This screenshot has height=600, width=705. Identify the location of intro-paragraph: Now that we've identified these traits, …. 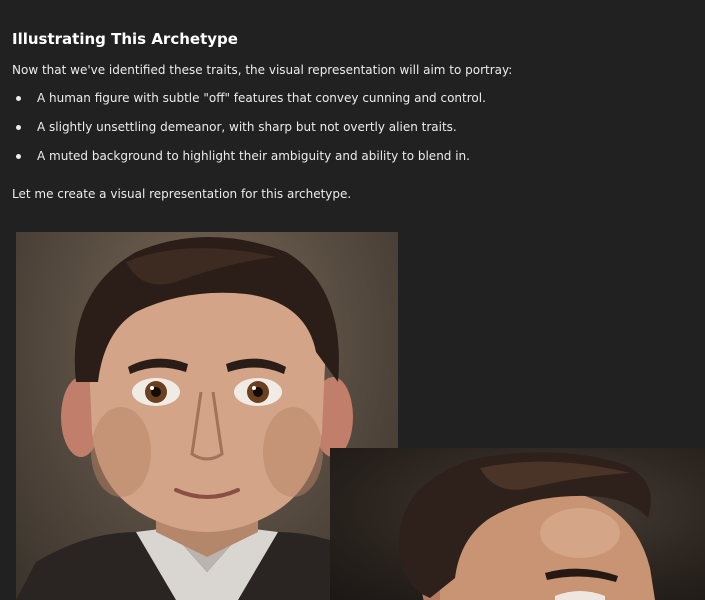
(262, 70).